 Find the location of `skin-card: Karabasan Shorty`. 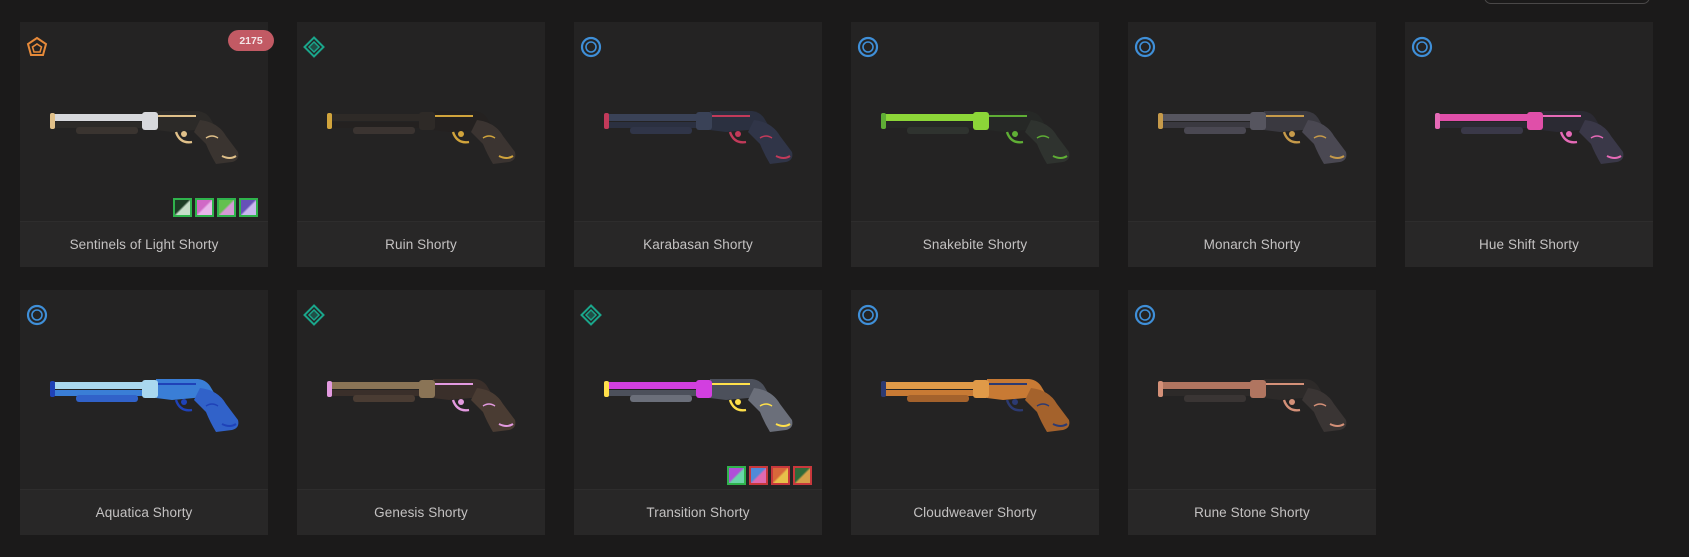

skin-card: Karabasan Shorty is located at coordinates (698, 144).